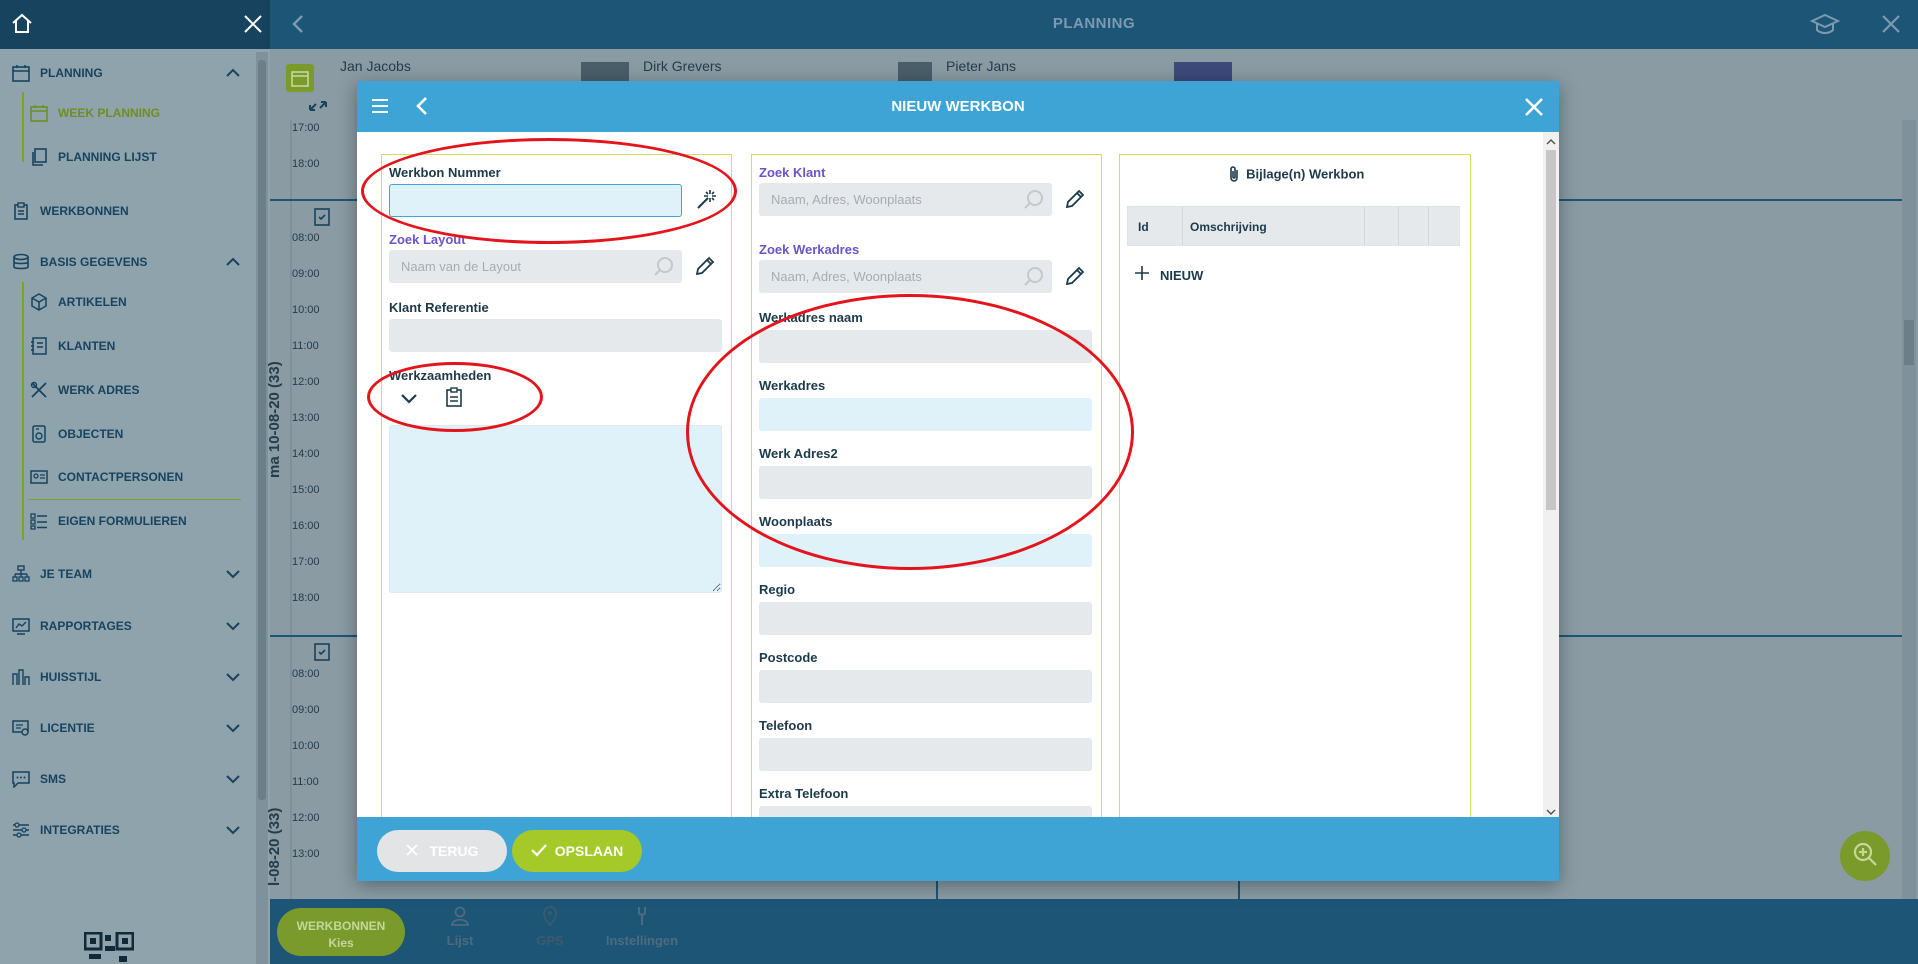 This screenshot has width=1918, height=964. Describe the element at coordinates (87, 346) in the screenshot. I see `sidebar-item-label: KLANTEN` at that location.